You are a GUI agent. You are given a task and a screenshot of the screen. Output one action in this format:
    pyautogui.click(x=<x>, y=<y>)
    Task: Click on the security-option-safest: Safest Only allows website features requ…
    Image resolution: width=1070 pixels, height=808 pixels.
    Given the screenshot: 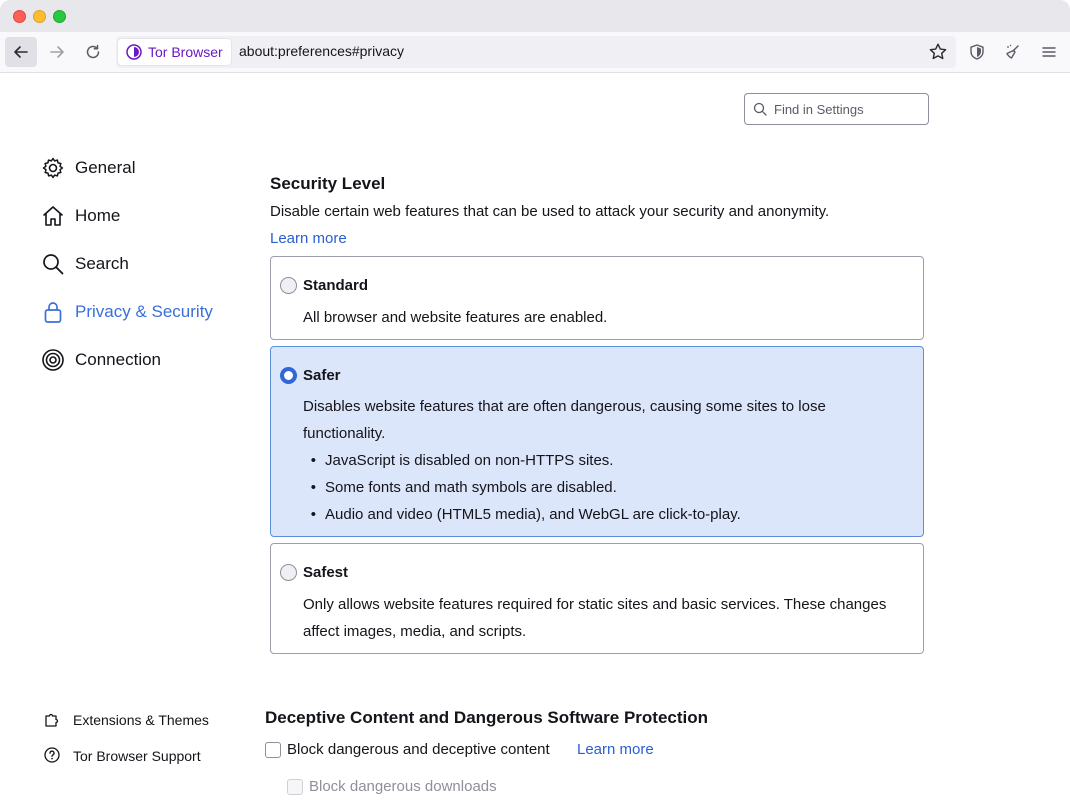 What is the action you would take?
    pyautogui.click(x=597, y=598)
    